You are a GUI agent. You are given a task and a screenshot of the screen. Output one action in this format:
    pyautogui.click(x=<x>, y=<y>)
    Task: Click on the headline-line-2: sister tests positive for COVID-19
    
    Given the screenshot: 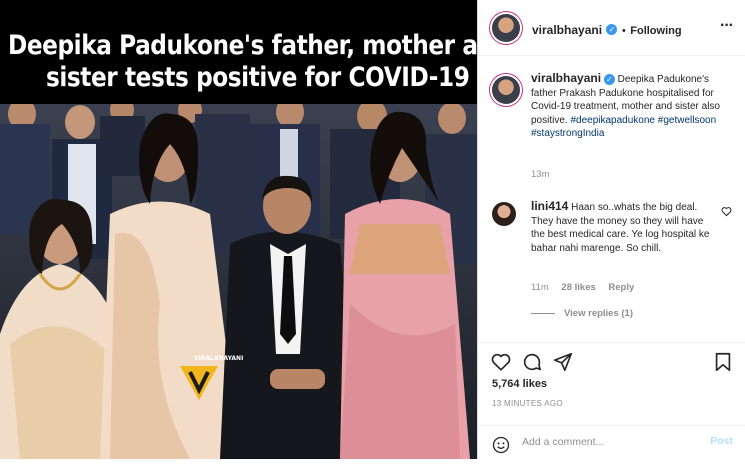 What is the action you would take?
    pyautogui.click(x=258, y=77)
    